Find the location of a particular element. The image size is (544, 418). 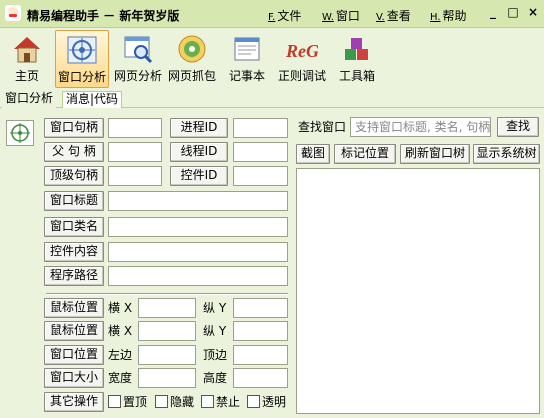

mouse-client-y-field is located at coordinates (260, 331).